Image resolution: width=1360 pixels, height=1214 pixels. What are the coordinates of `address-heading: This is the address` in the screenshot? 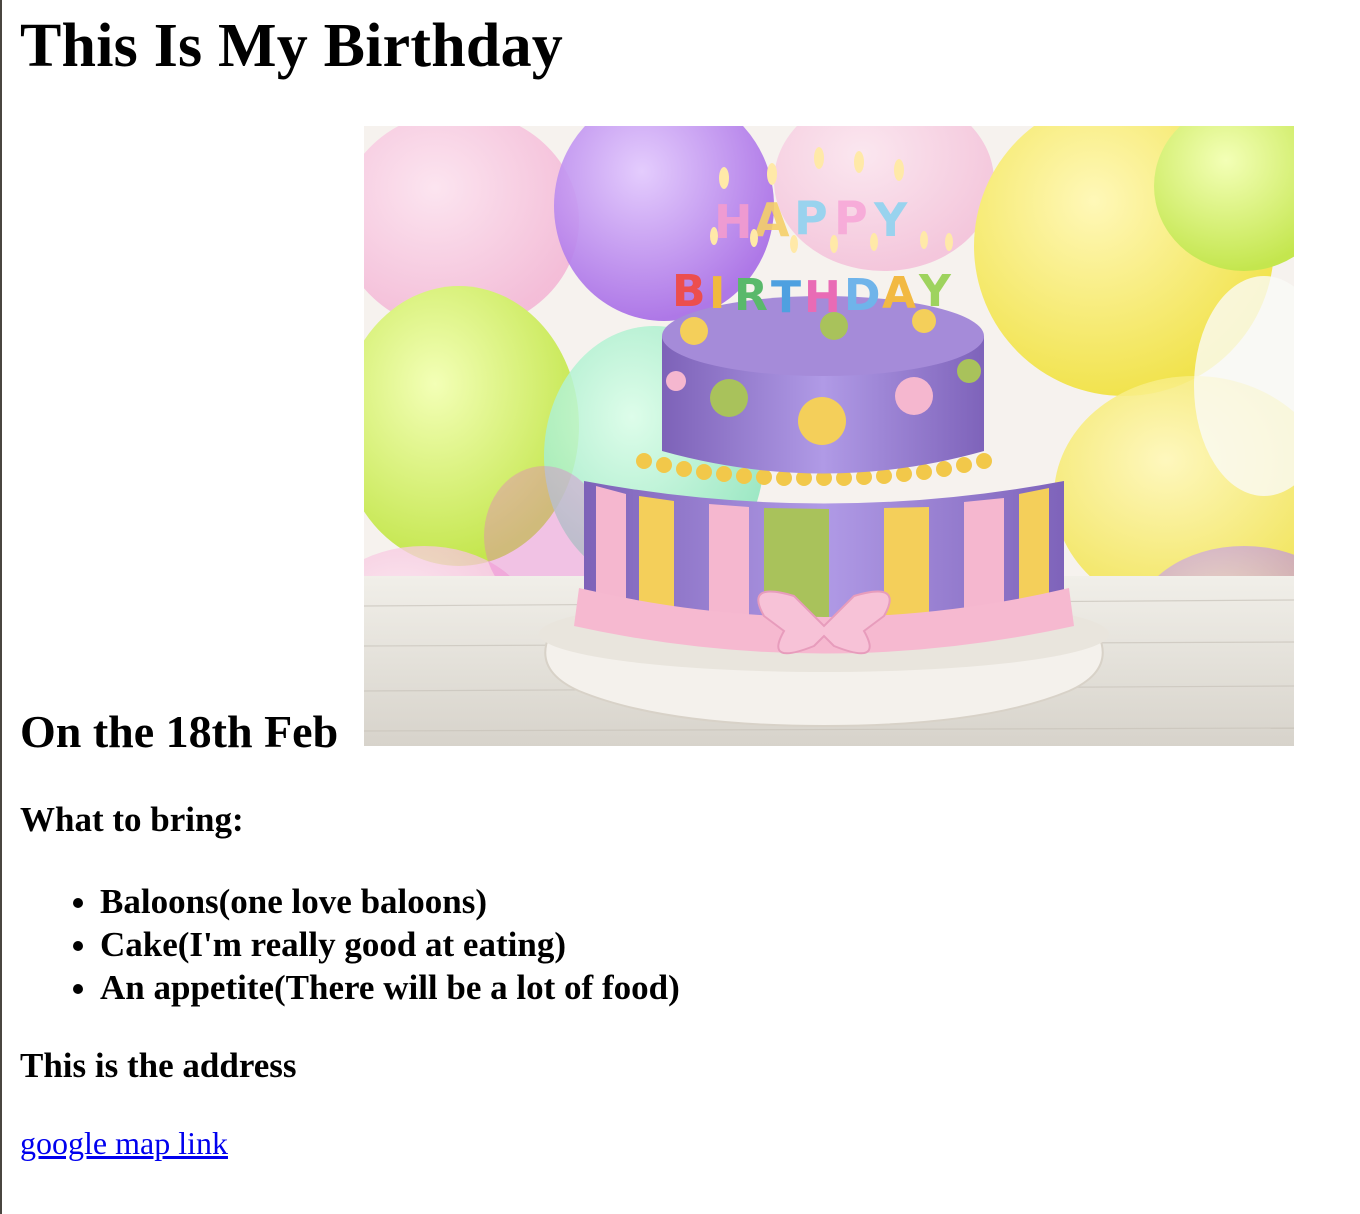 It's located at (158, 1065).